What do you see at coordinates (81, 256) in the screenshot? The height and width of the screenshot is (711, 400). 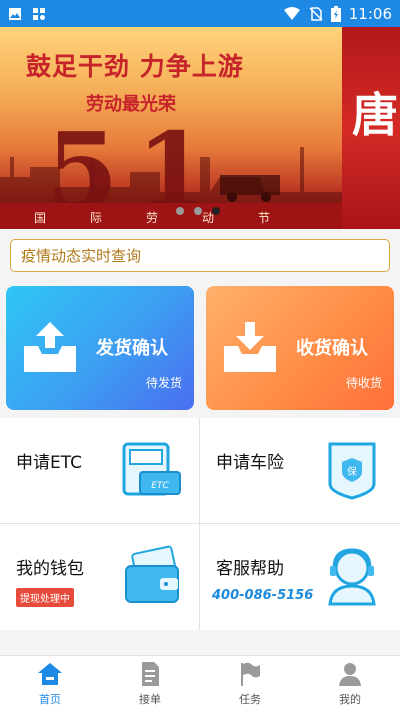 I see `query-label: 疫情动态实时查询` at bounding box center [81, 256].